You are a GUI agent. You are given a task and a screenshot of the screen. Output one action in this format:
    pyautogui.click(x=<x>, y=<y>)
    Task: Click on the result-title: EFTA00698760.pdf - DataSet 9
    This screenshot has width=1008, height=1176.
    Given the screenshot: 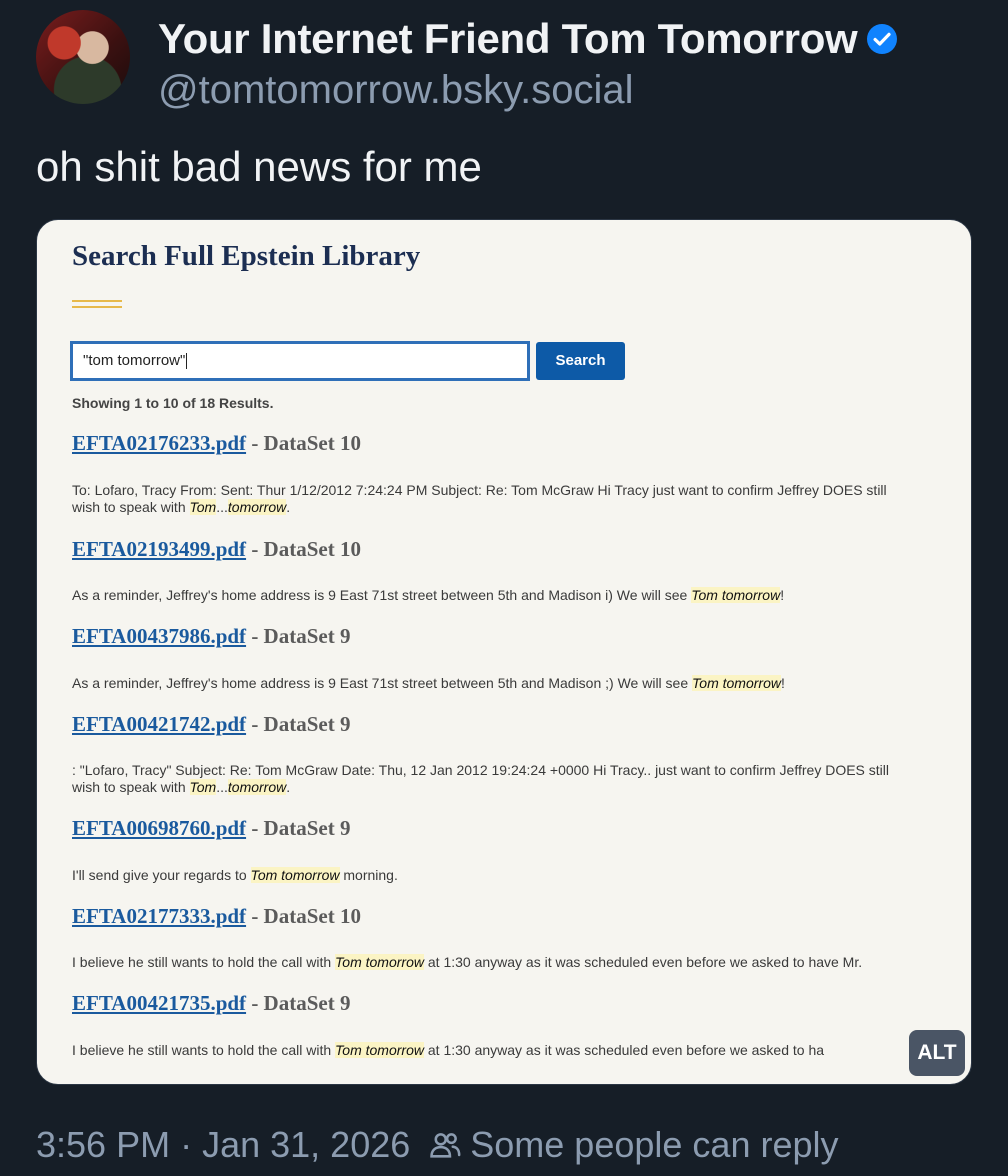 What is the action you would take?
    pyautogui.click(x=211, y=828)
    